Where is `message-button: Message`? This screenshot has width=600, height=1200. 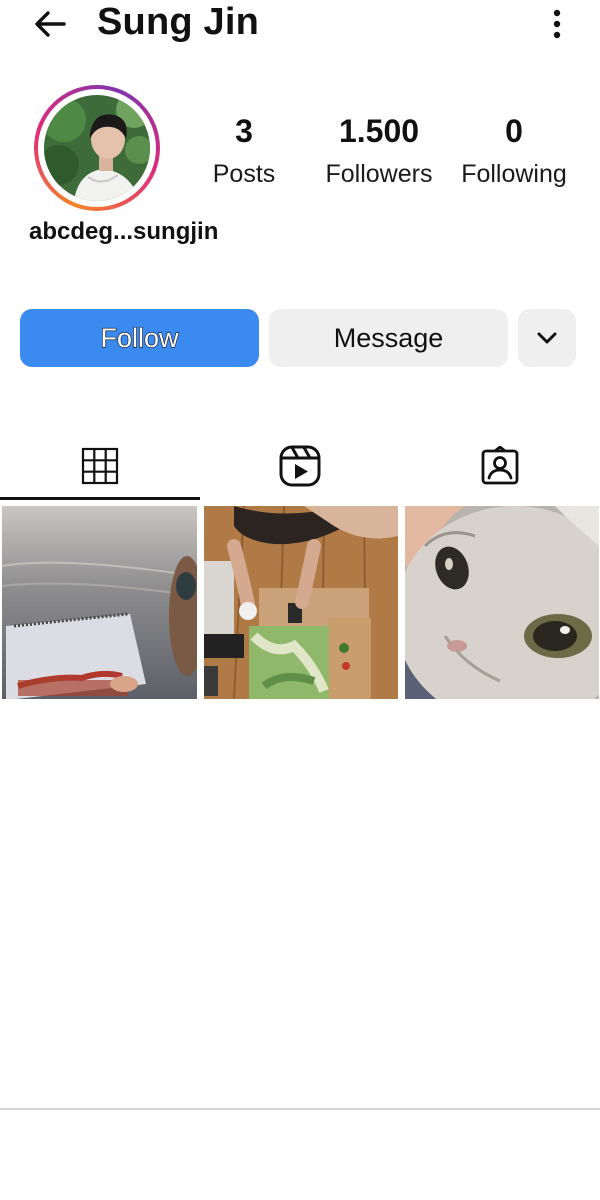
message-button: Message is located at coordinates (388, 338).